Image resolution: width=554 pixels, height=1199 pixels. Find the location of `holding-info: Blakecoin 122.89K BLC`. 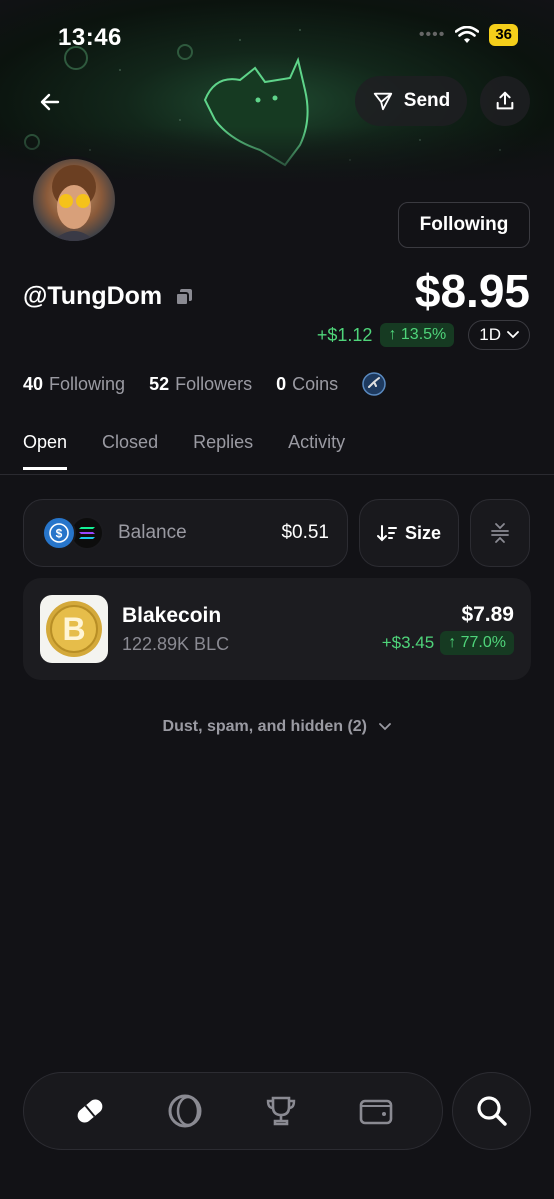

holding-info: Blakecoin 122.89K BLC is located at coordinates (245, 629).